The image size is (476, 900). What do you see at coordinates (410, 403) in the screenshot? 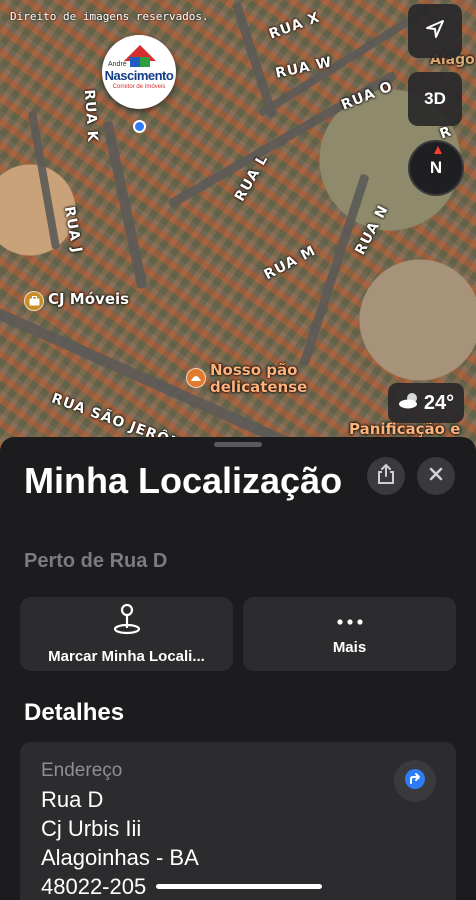
I see `partly-cloudy-icon` at bounding box center [410, 403].